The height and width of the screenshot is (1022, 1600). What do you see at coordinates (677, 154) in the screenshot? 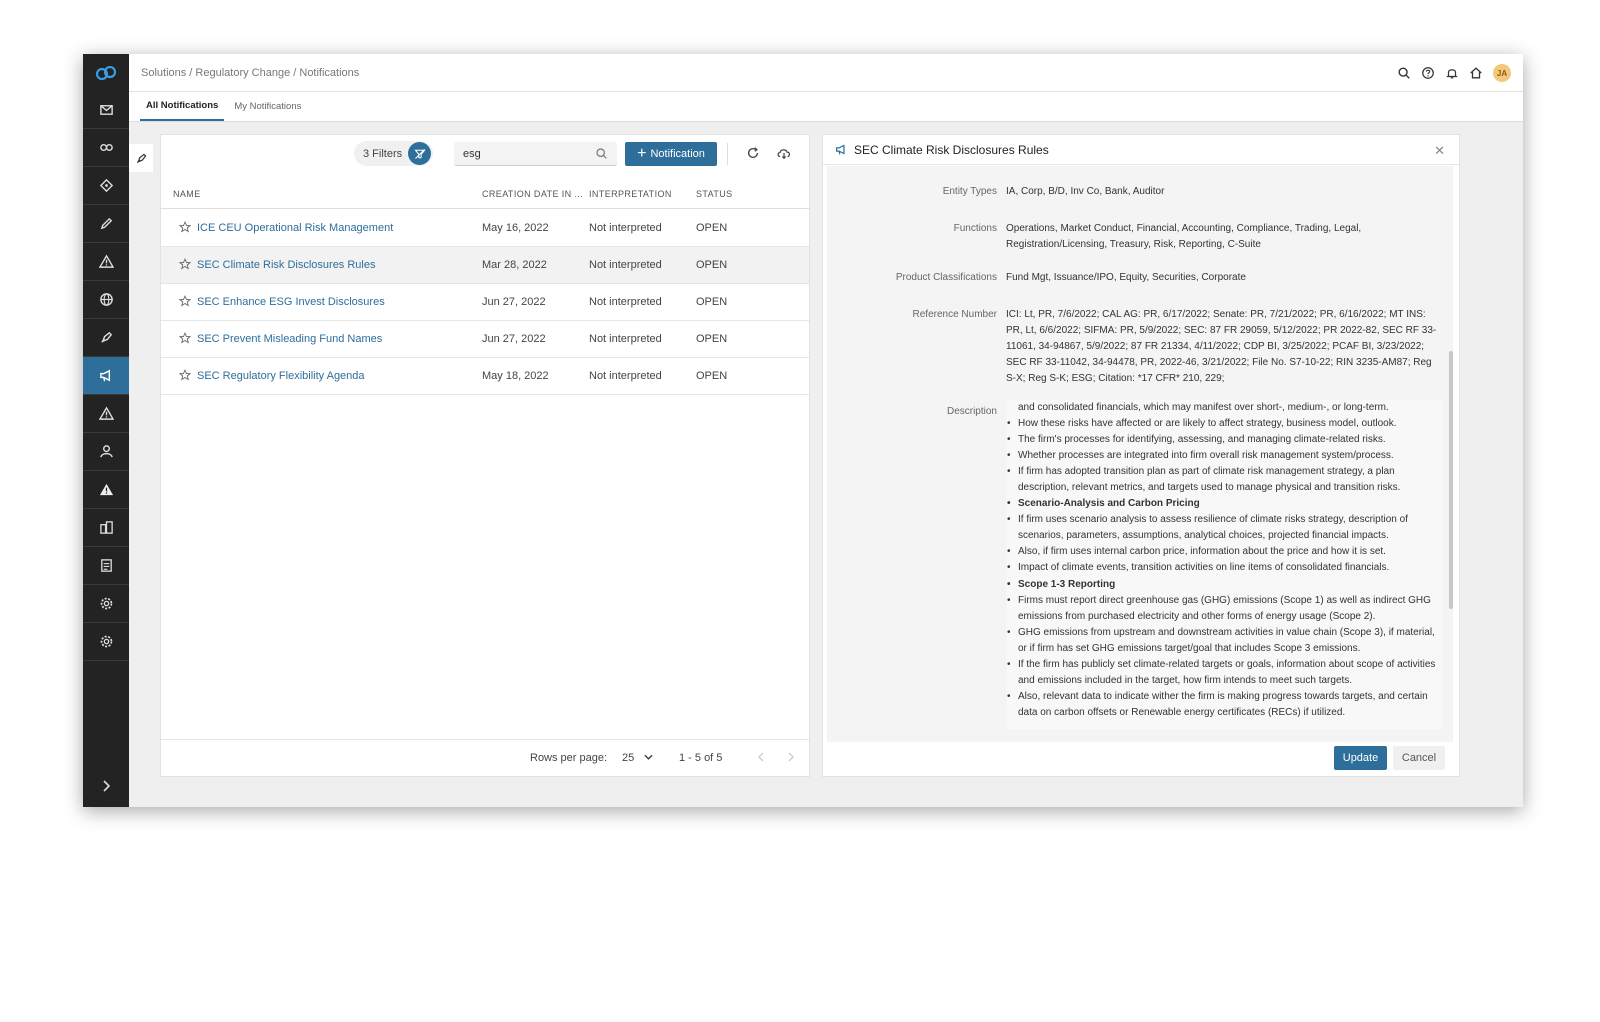
I see `add-notification-label: Notification` at bounding box center [677, 154].